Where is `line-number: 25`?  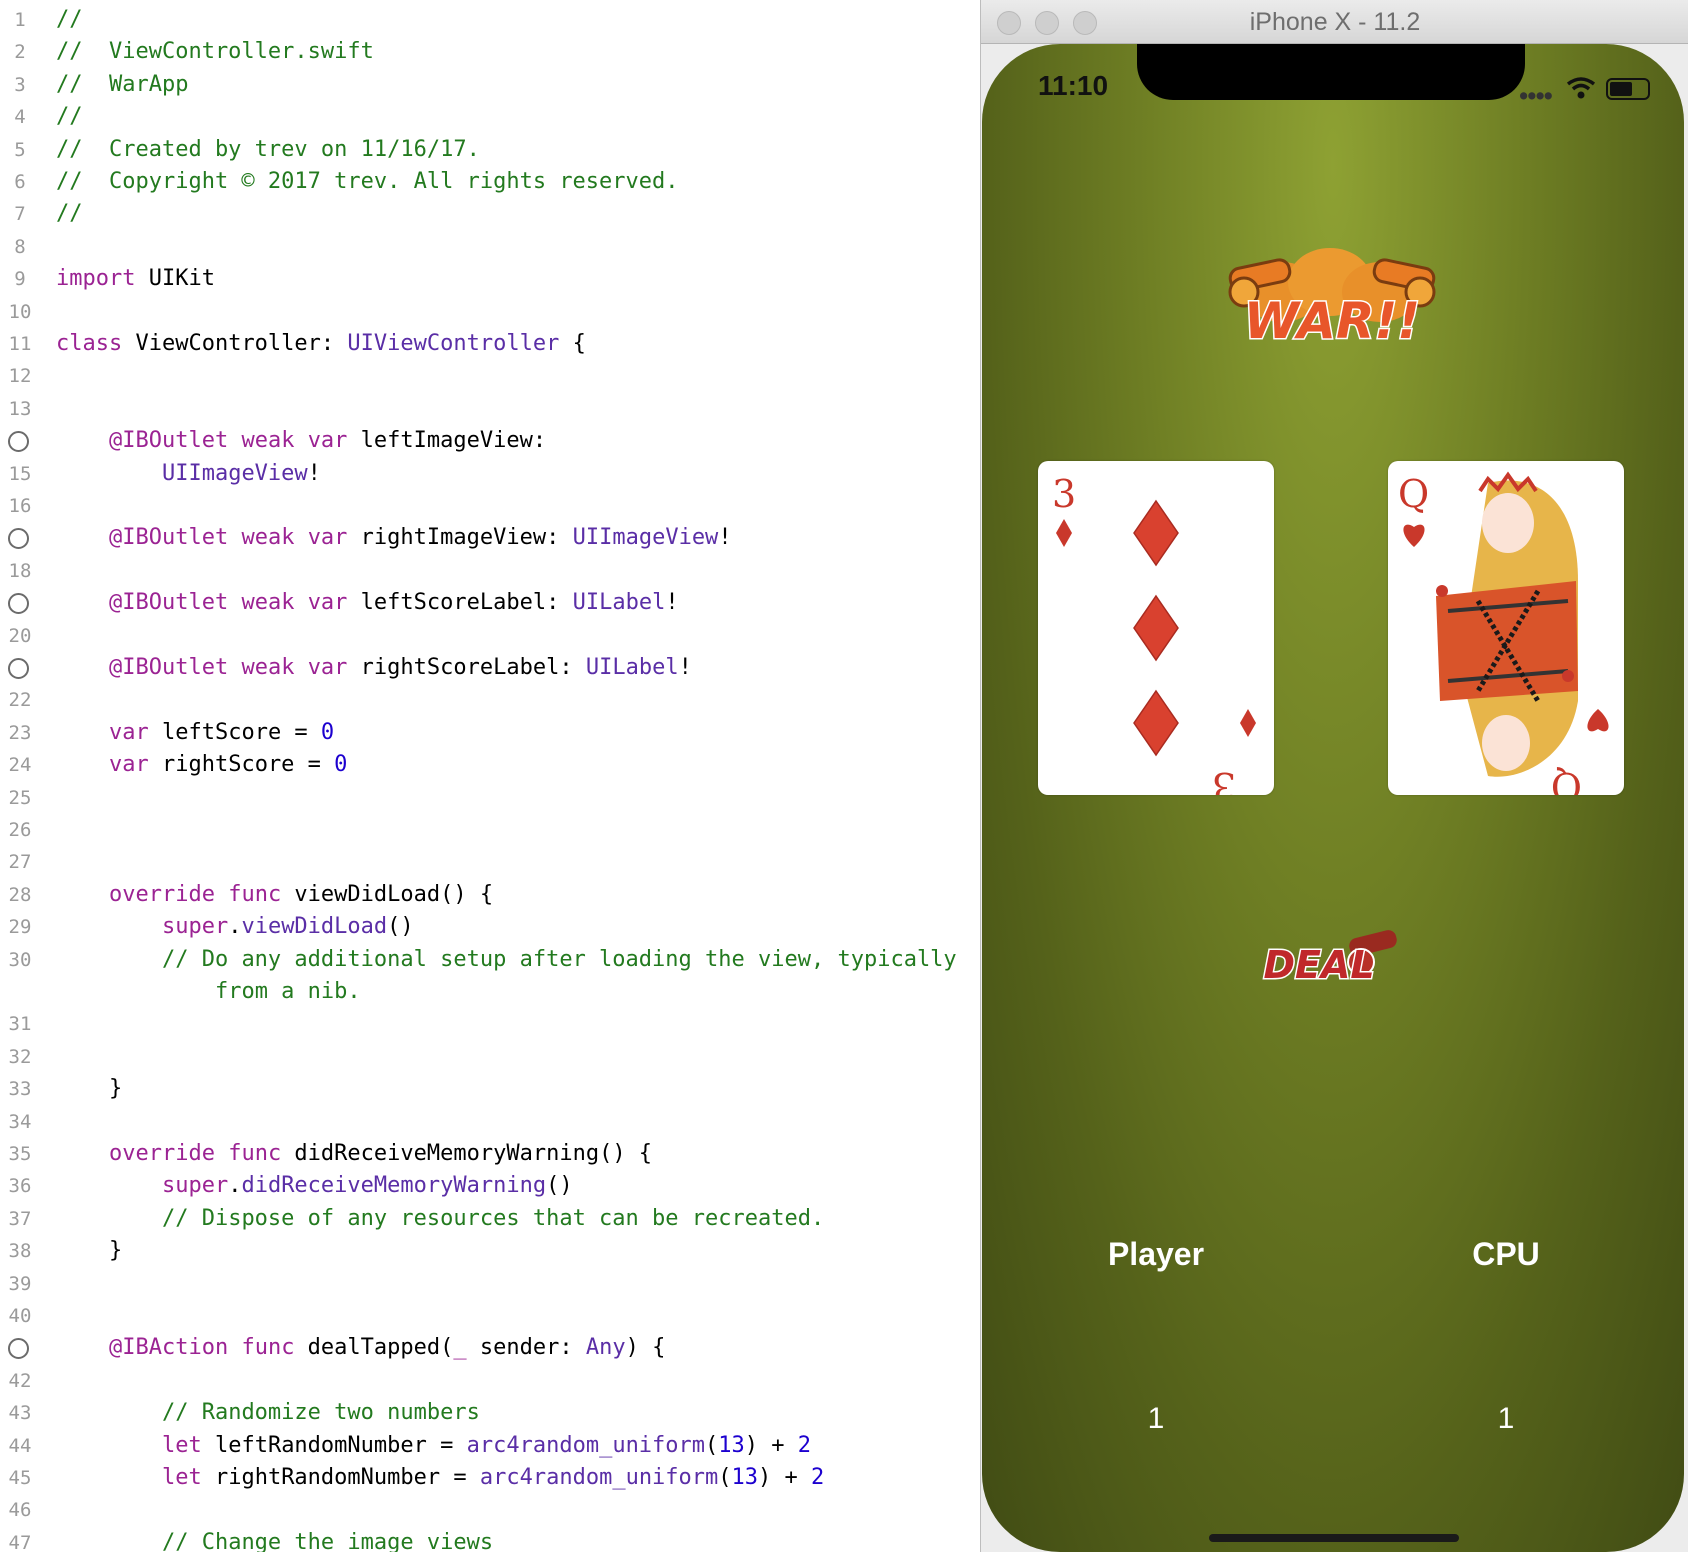
line-number: 25 is located at coordinates (20, 798).